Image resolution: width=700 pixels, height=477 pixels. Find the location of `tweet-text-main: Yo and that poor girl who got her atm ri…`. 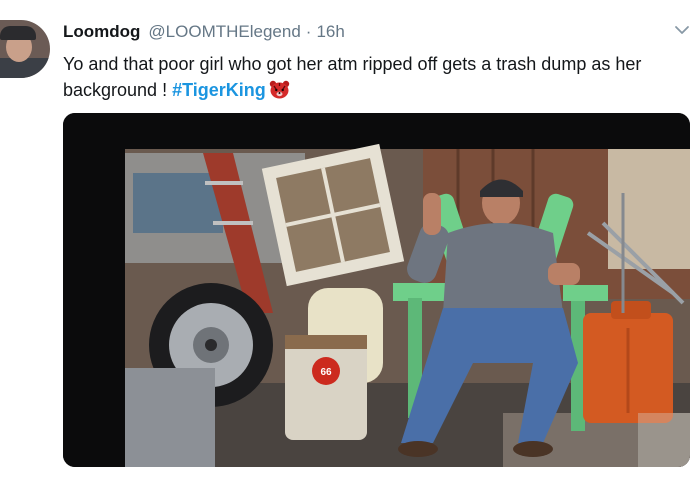

tweet-text-main: Yo and that poor girl who got her atm ri… is located at coordinates (352, 77).